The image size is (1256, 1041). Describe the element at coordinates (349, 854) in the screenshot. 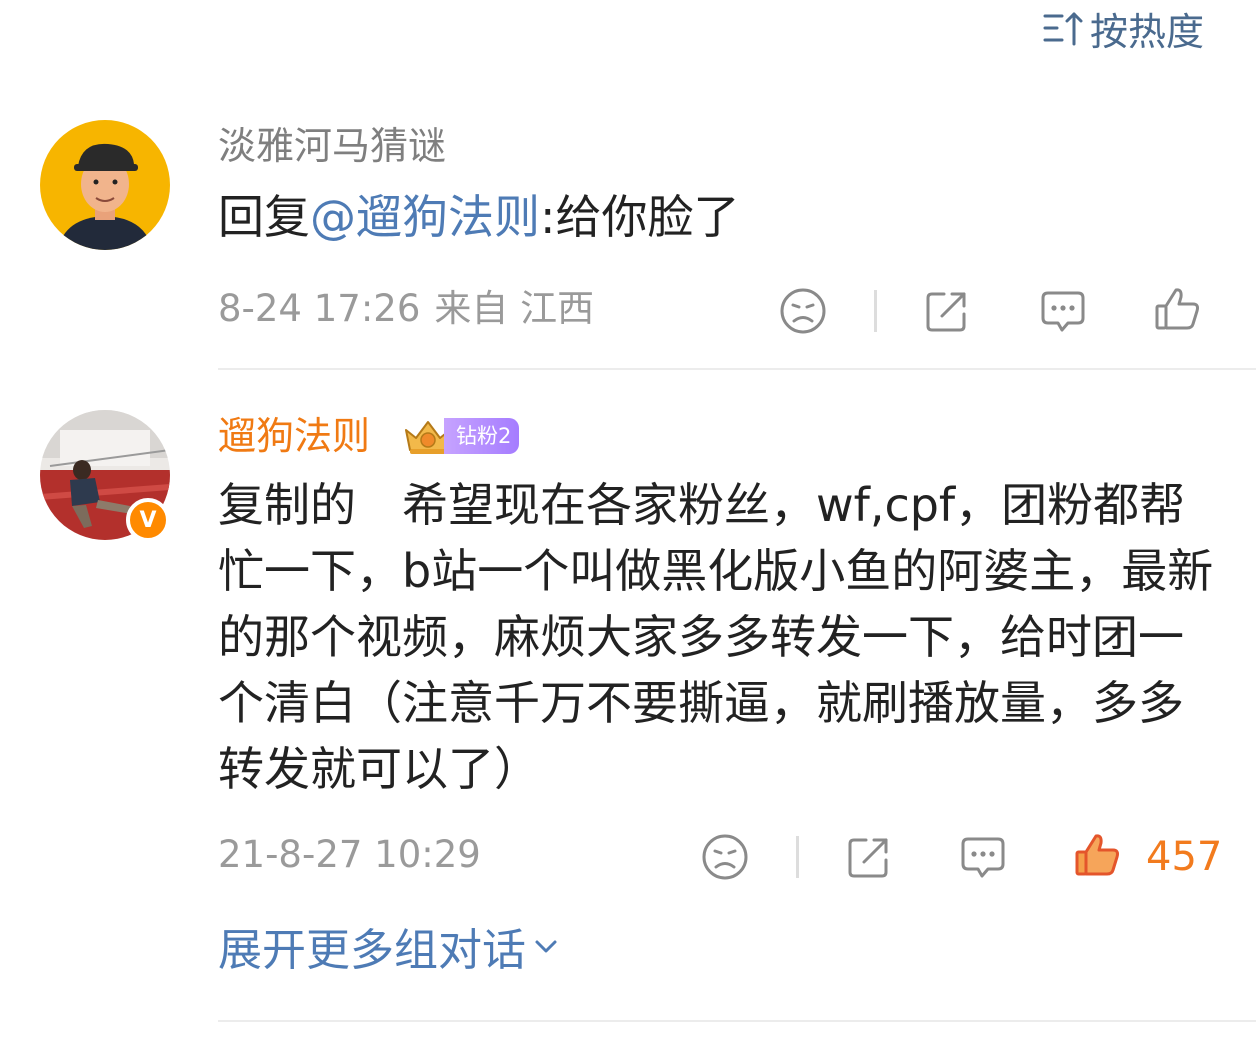

I see `comment-date: 21-8-27 10:29` at that location.